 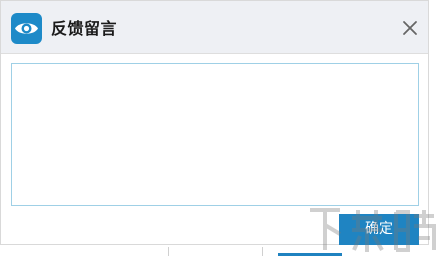 I want to click on dialog-title: 反馈留言, so click(x=84, y=28).